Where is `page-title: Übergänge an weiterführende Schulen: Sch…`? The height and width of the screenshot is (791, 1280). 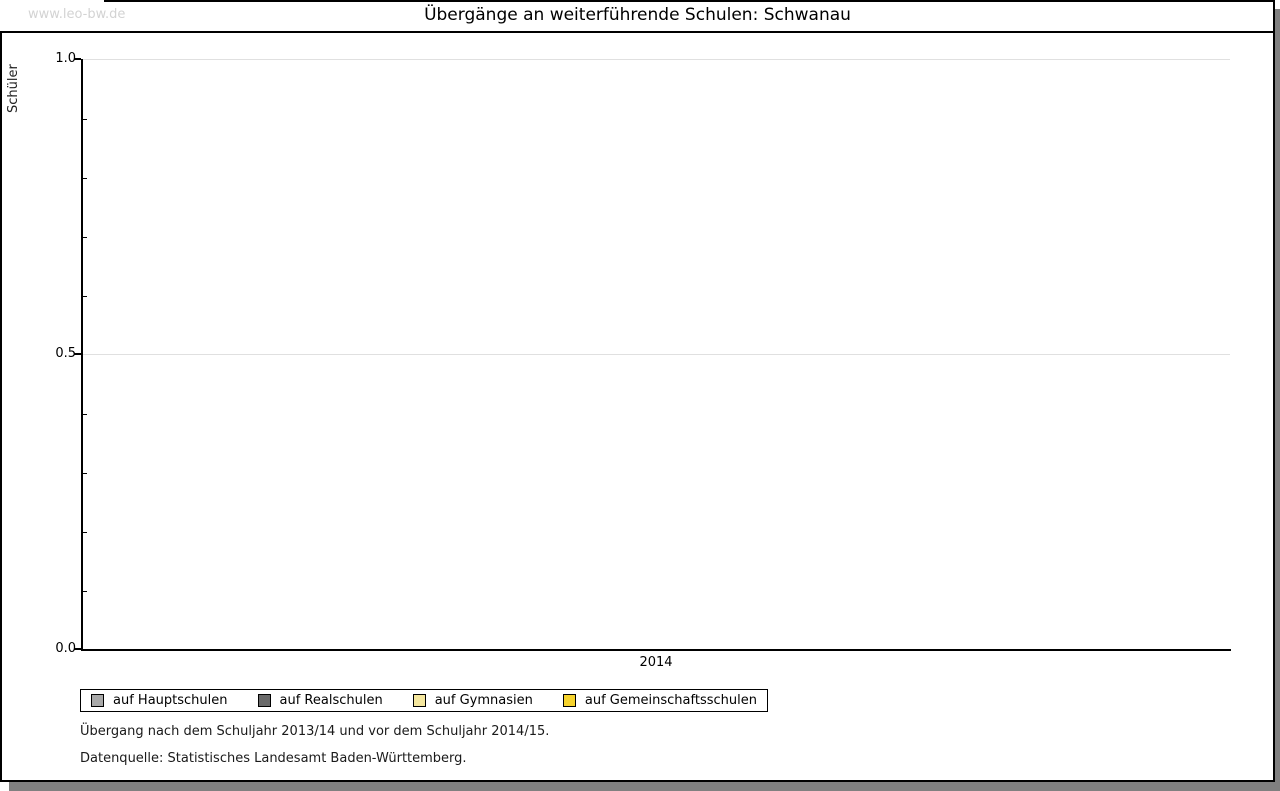 page-title: Übergänge an weiterführende Schulen: Sch… is located at coordinates (637, 15).